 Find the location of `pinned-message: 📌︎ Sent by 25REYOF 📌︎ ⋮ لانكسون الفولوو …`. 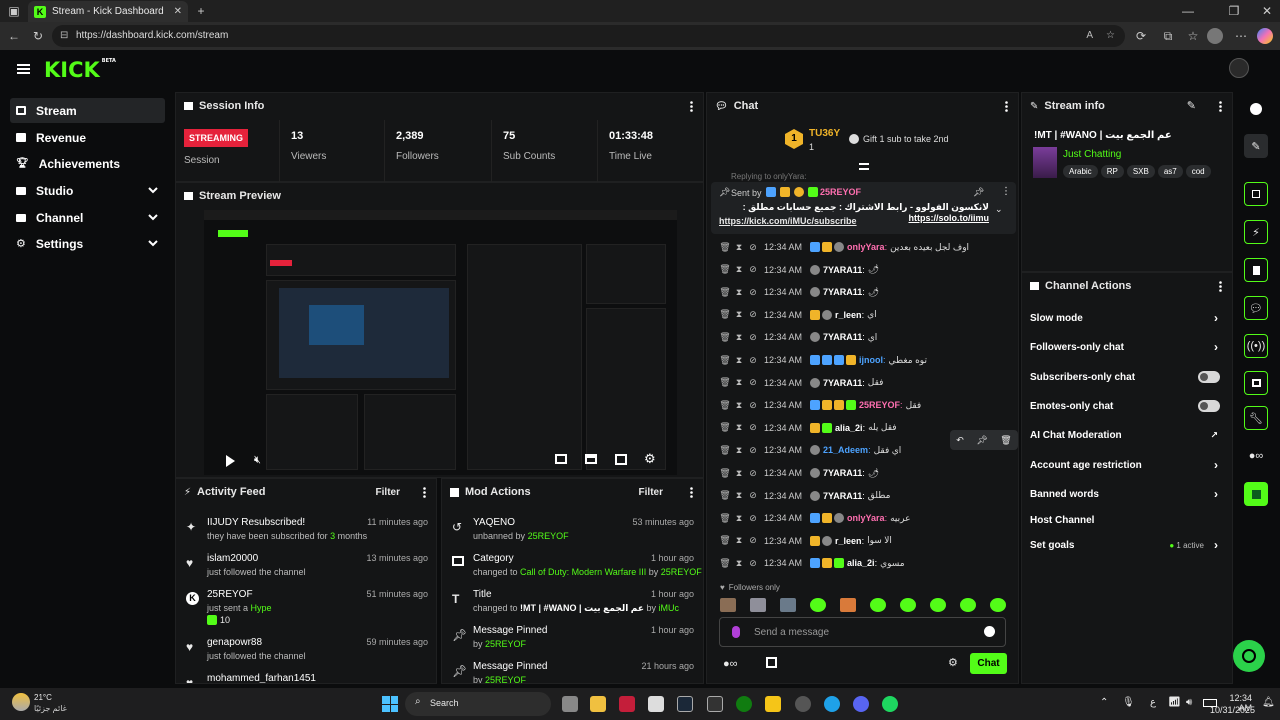

pinned-message: 📌︎ Sent by 25REYOF 📌︎ ⋮ لانكسون الفولوو … is located at coordinates (863, 208).